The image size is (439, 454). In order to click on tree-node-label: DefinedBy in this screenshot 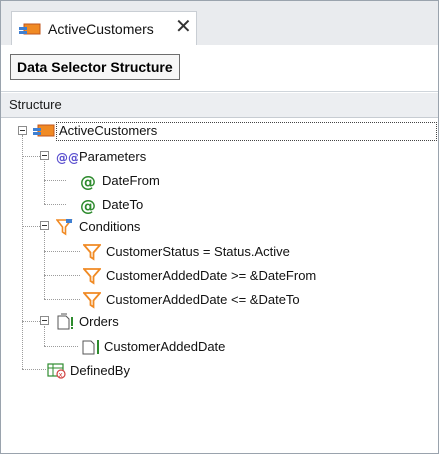, I will do `click(100, 370)`.